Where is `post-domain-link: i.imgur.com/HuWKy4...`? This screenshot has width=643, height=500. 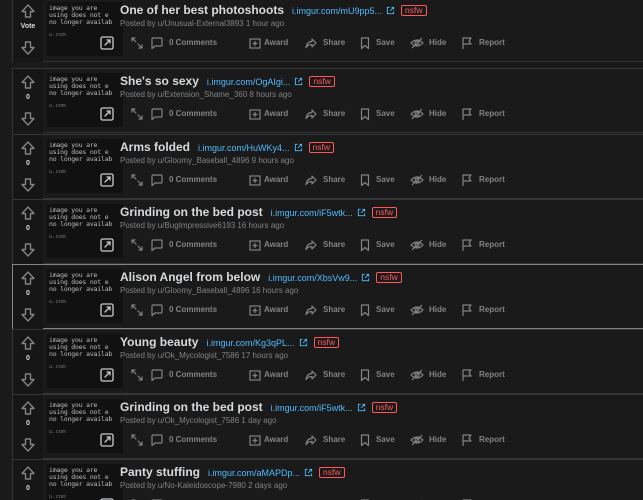
post-domain-link: i.imgur.com/HuWKy4... is located at coordinates (244, 148).